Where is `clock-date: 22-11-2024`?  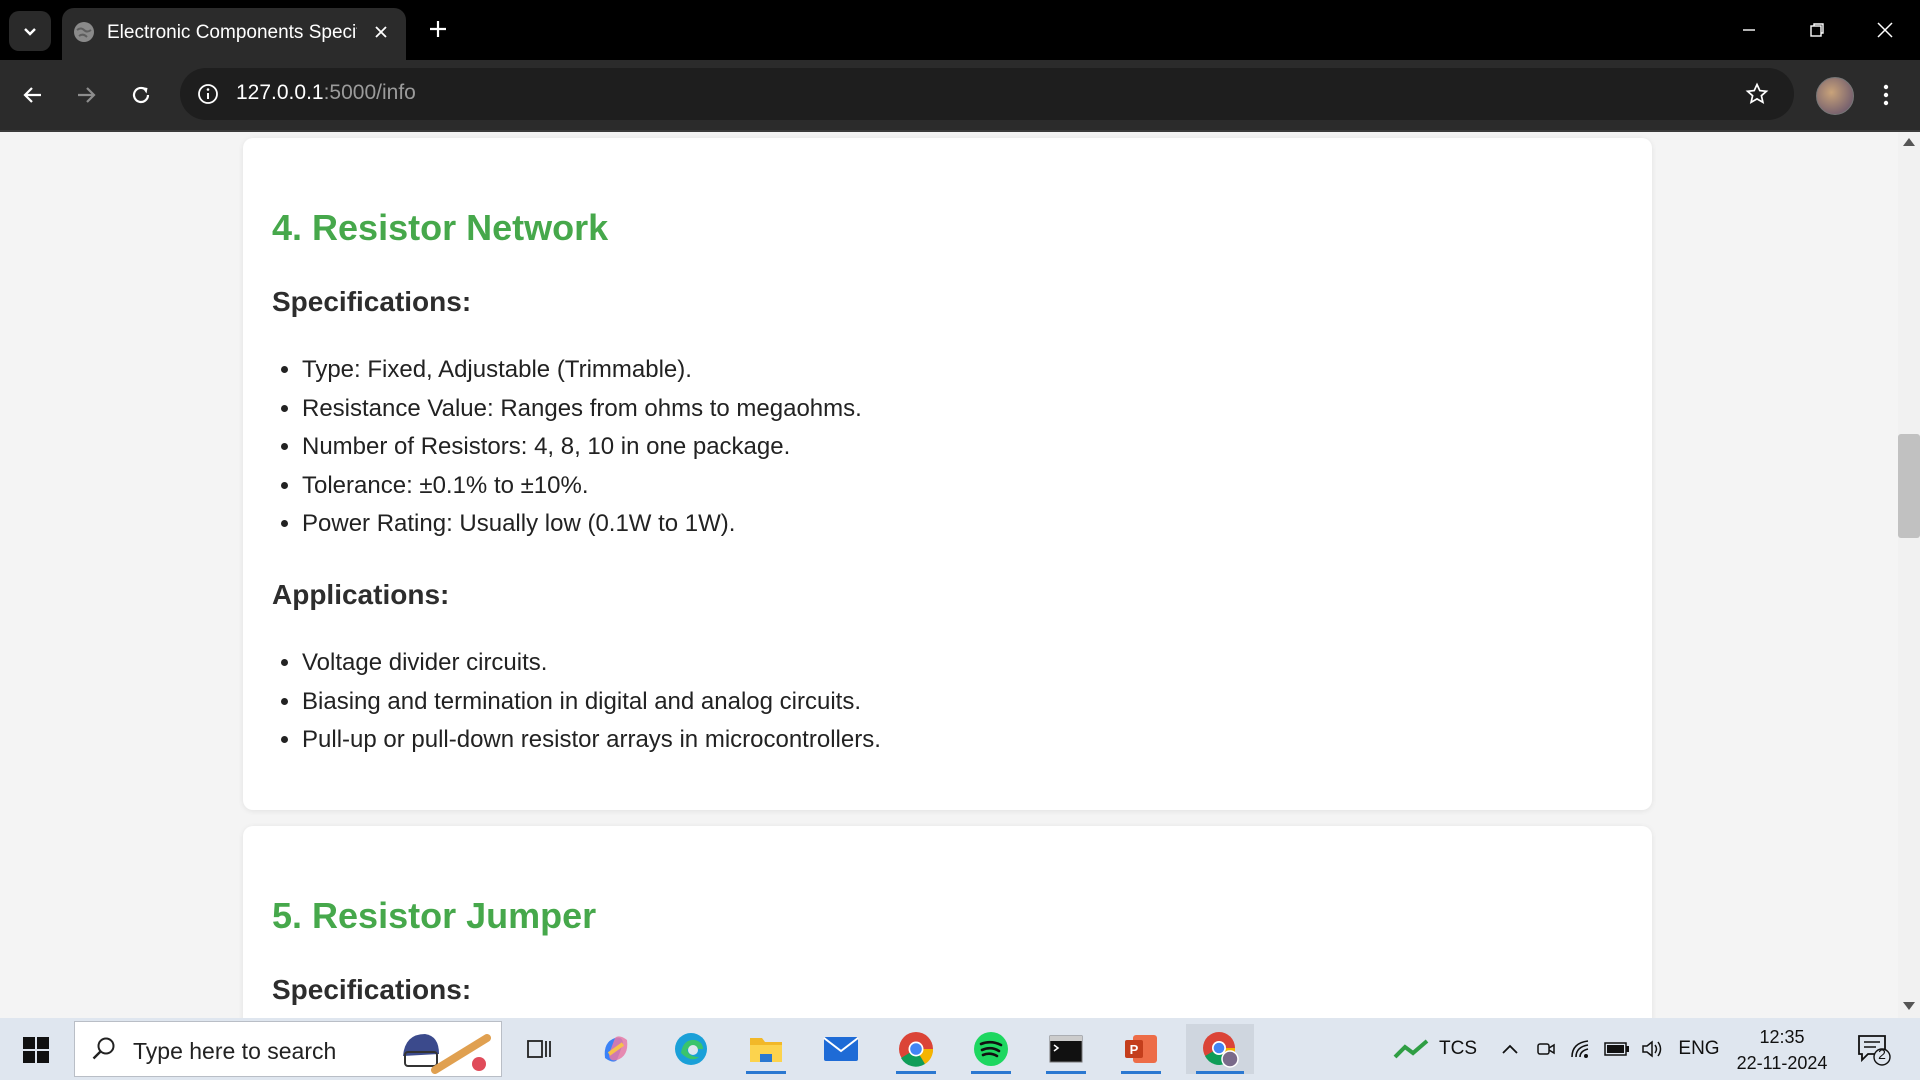
clock-date: 22-11-2024 is located at coordinates (1782, 1063).